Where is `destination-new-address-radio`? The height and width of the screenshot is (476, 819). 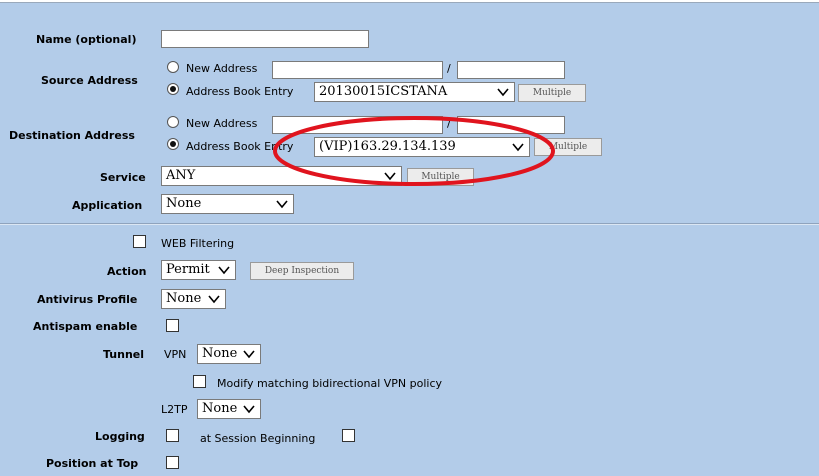
destination-new-address-radio is located at coordinates (173, 122).